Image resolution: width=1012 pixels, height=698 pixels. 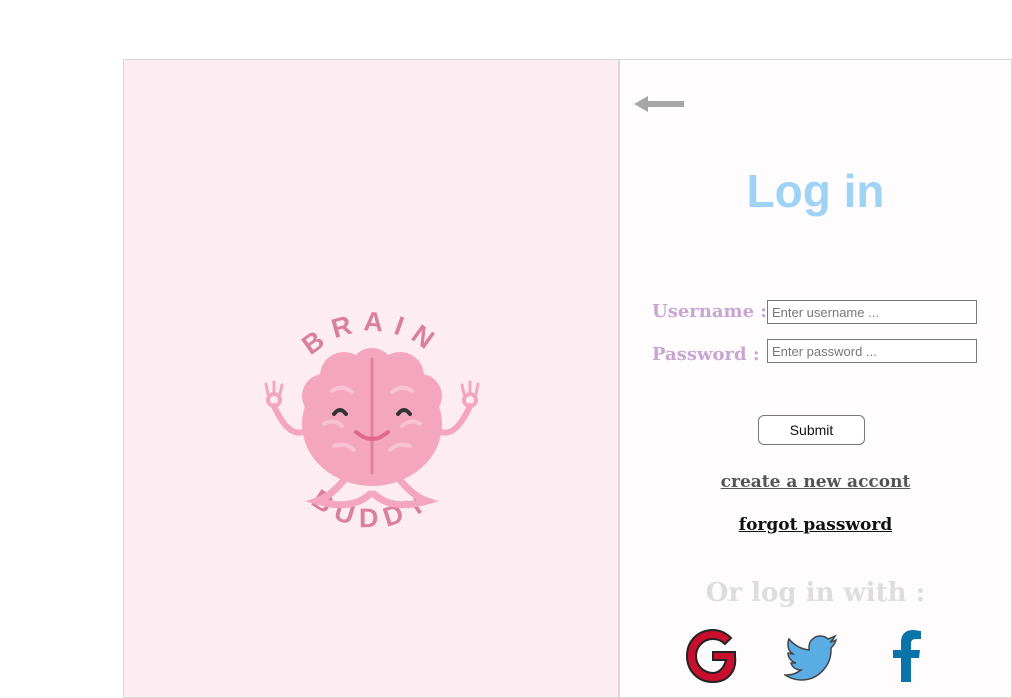 What do you see at coordinates (368, 509) in the screenshot?
I see `logo-bottom-text: BUDDY` at bounding box center [368, 509].